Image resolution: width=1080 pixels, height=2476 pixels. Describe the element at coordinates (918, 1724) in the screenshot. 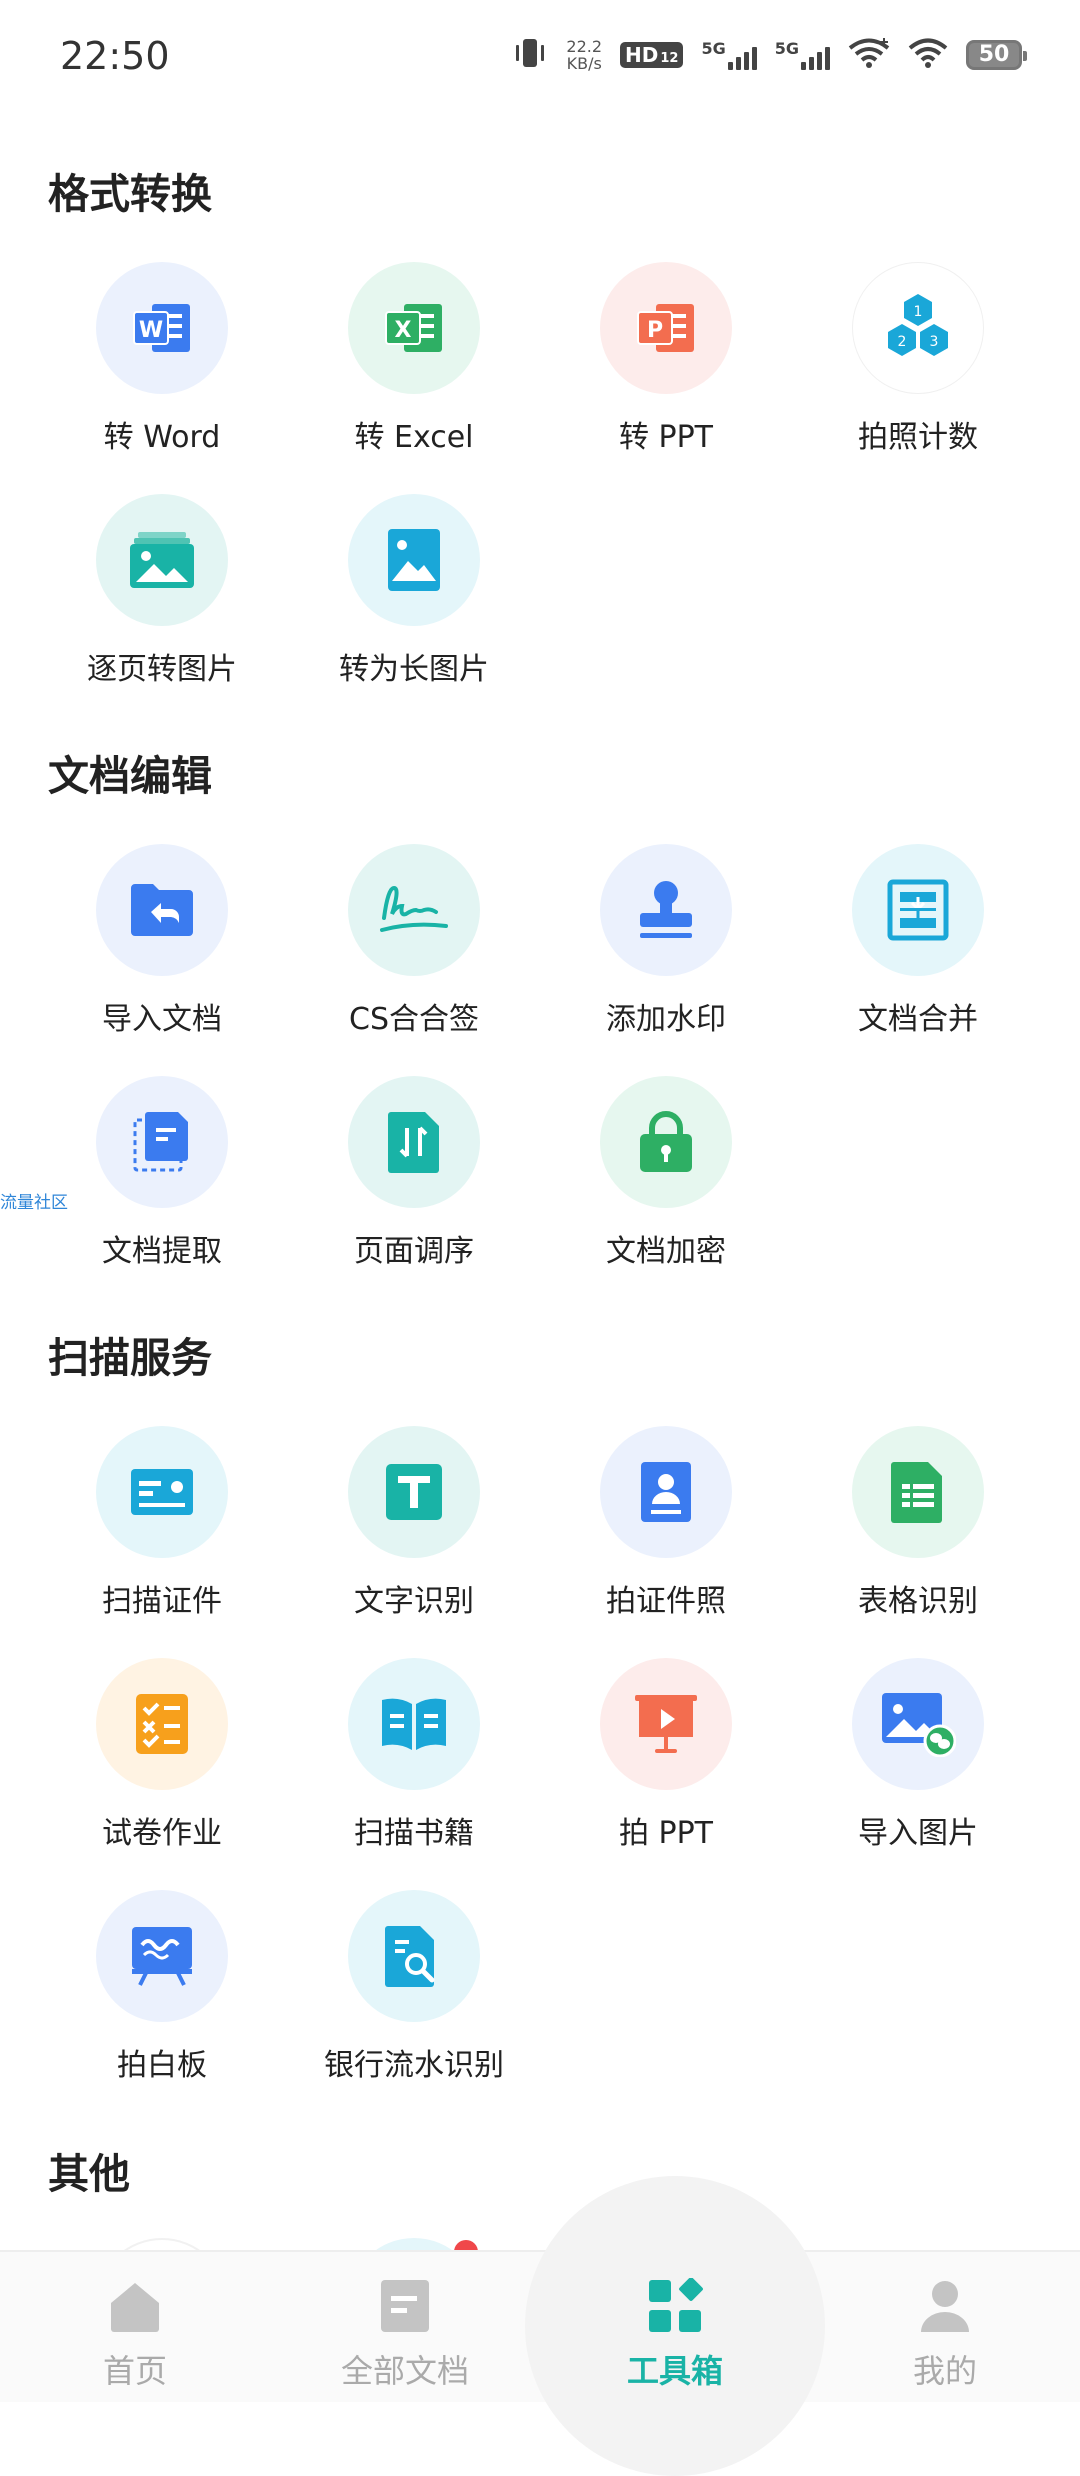

I see `import-image-wechat-icon` at that location.